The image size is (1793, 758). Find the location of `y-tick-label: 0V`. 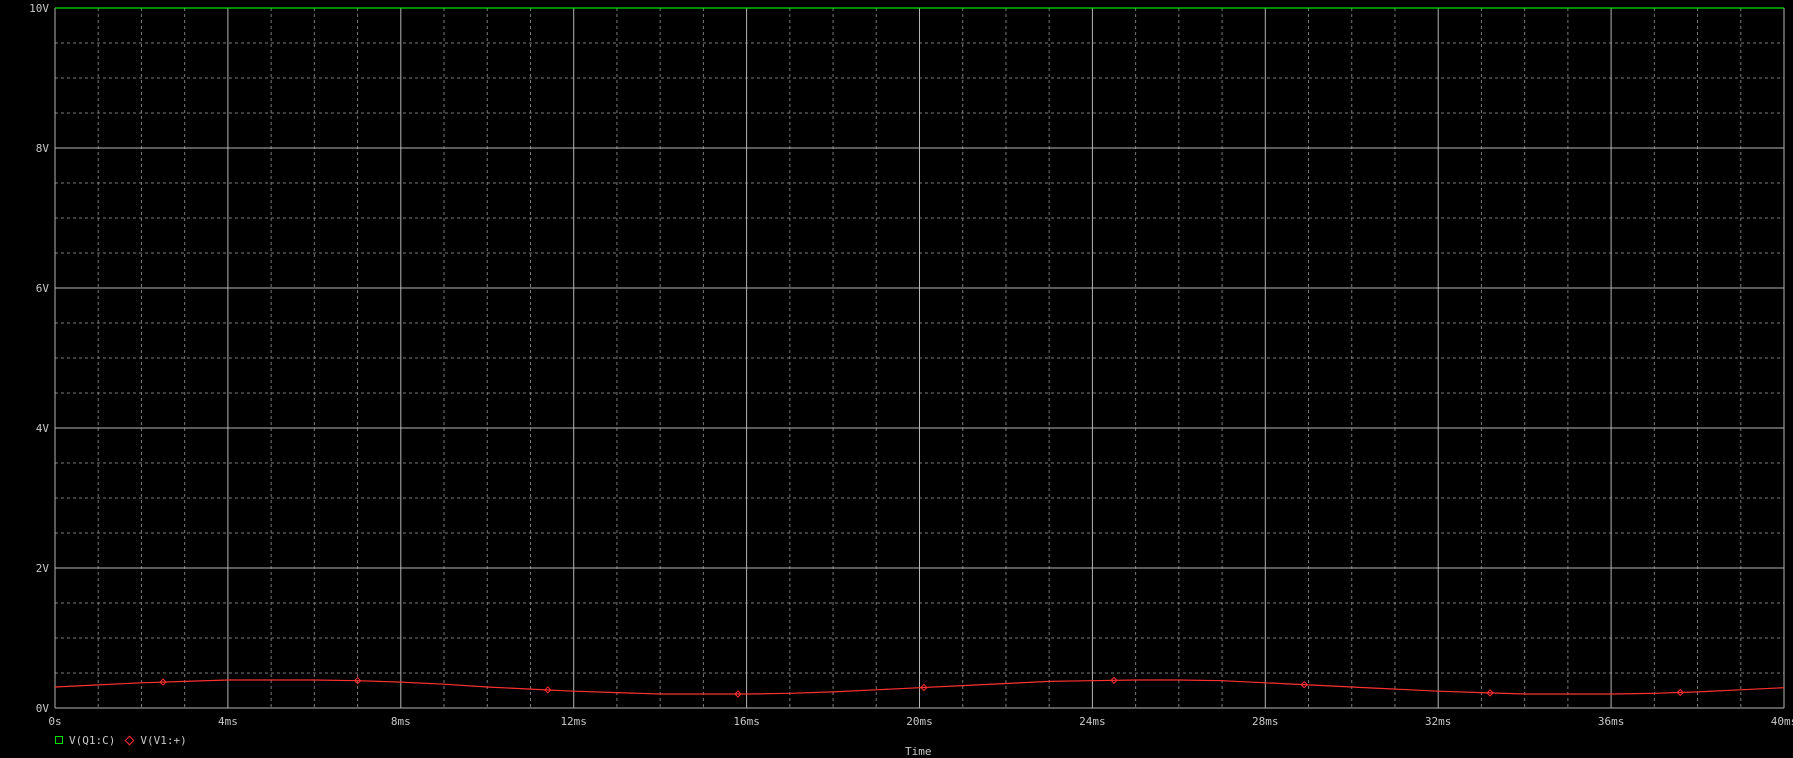

y-tick-label: 0V is located at coordinates (43, 708).